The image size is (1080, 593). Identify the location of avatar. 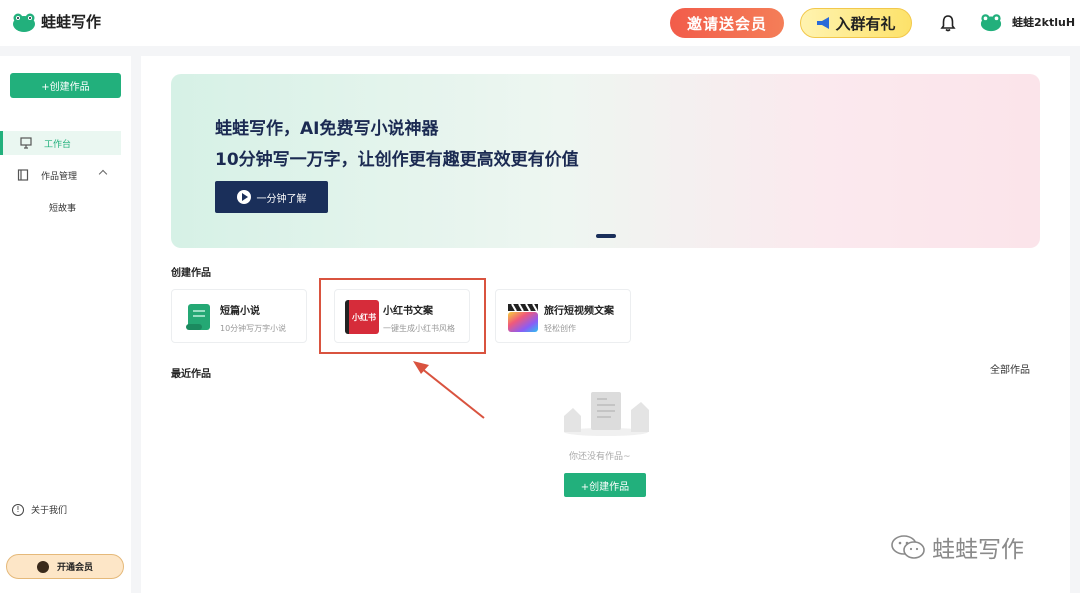
(991, 23).